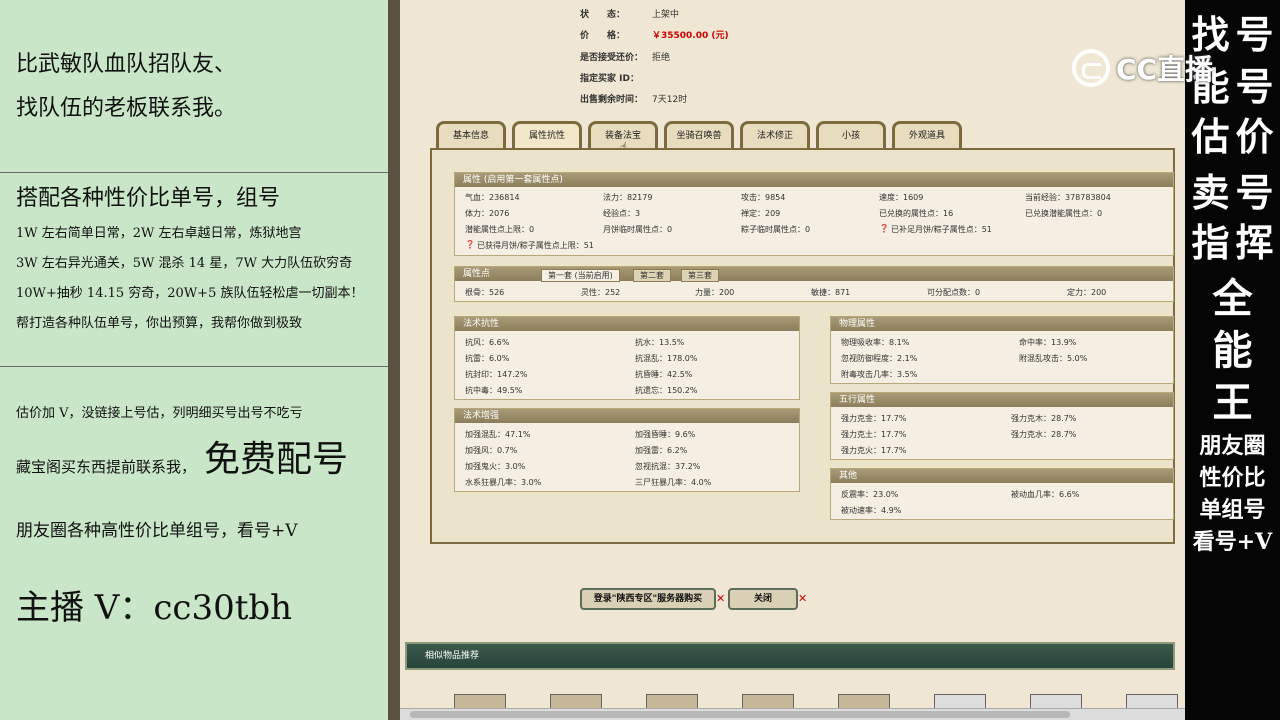 This screenshot has width=1280, height=720. I want to click on horizontal-scrollbar, so click(792, 714).